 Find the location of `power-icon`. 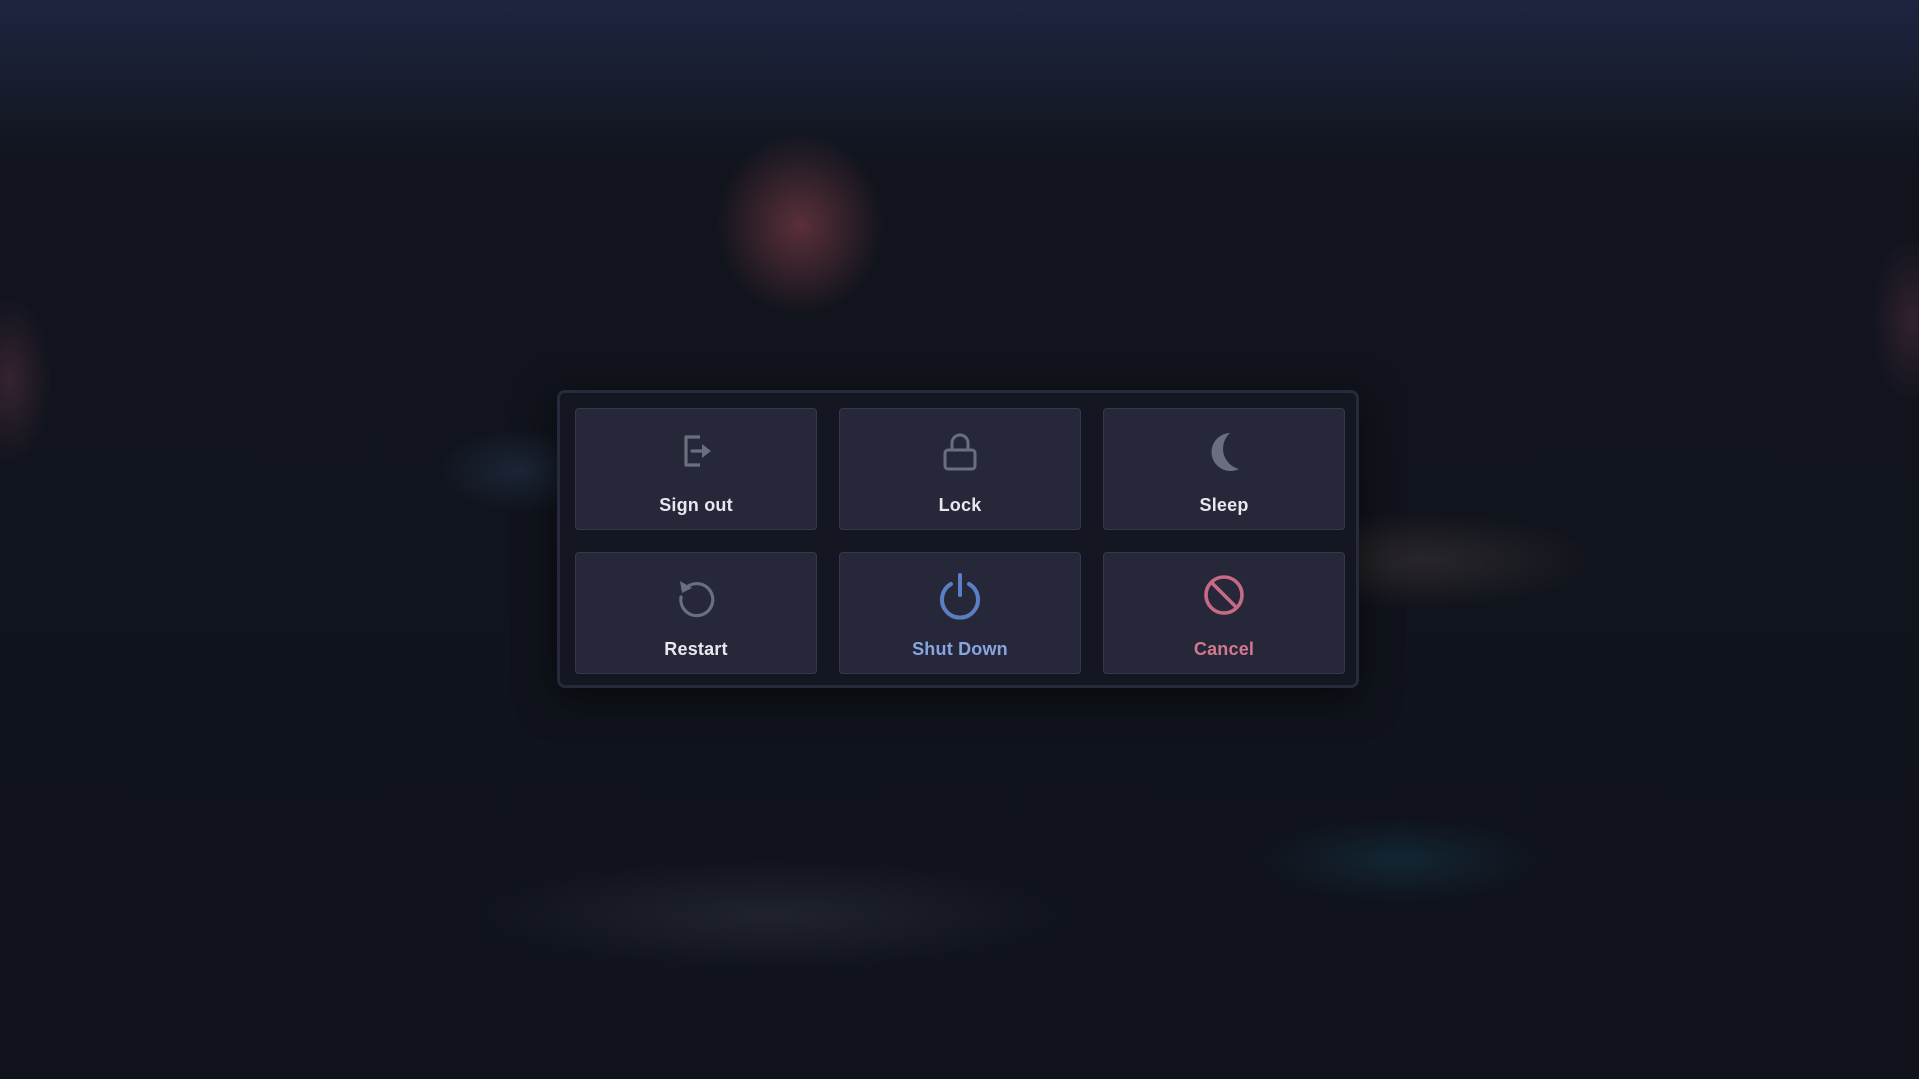

power-icon is located at coordinates (960, 595).